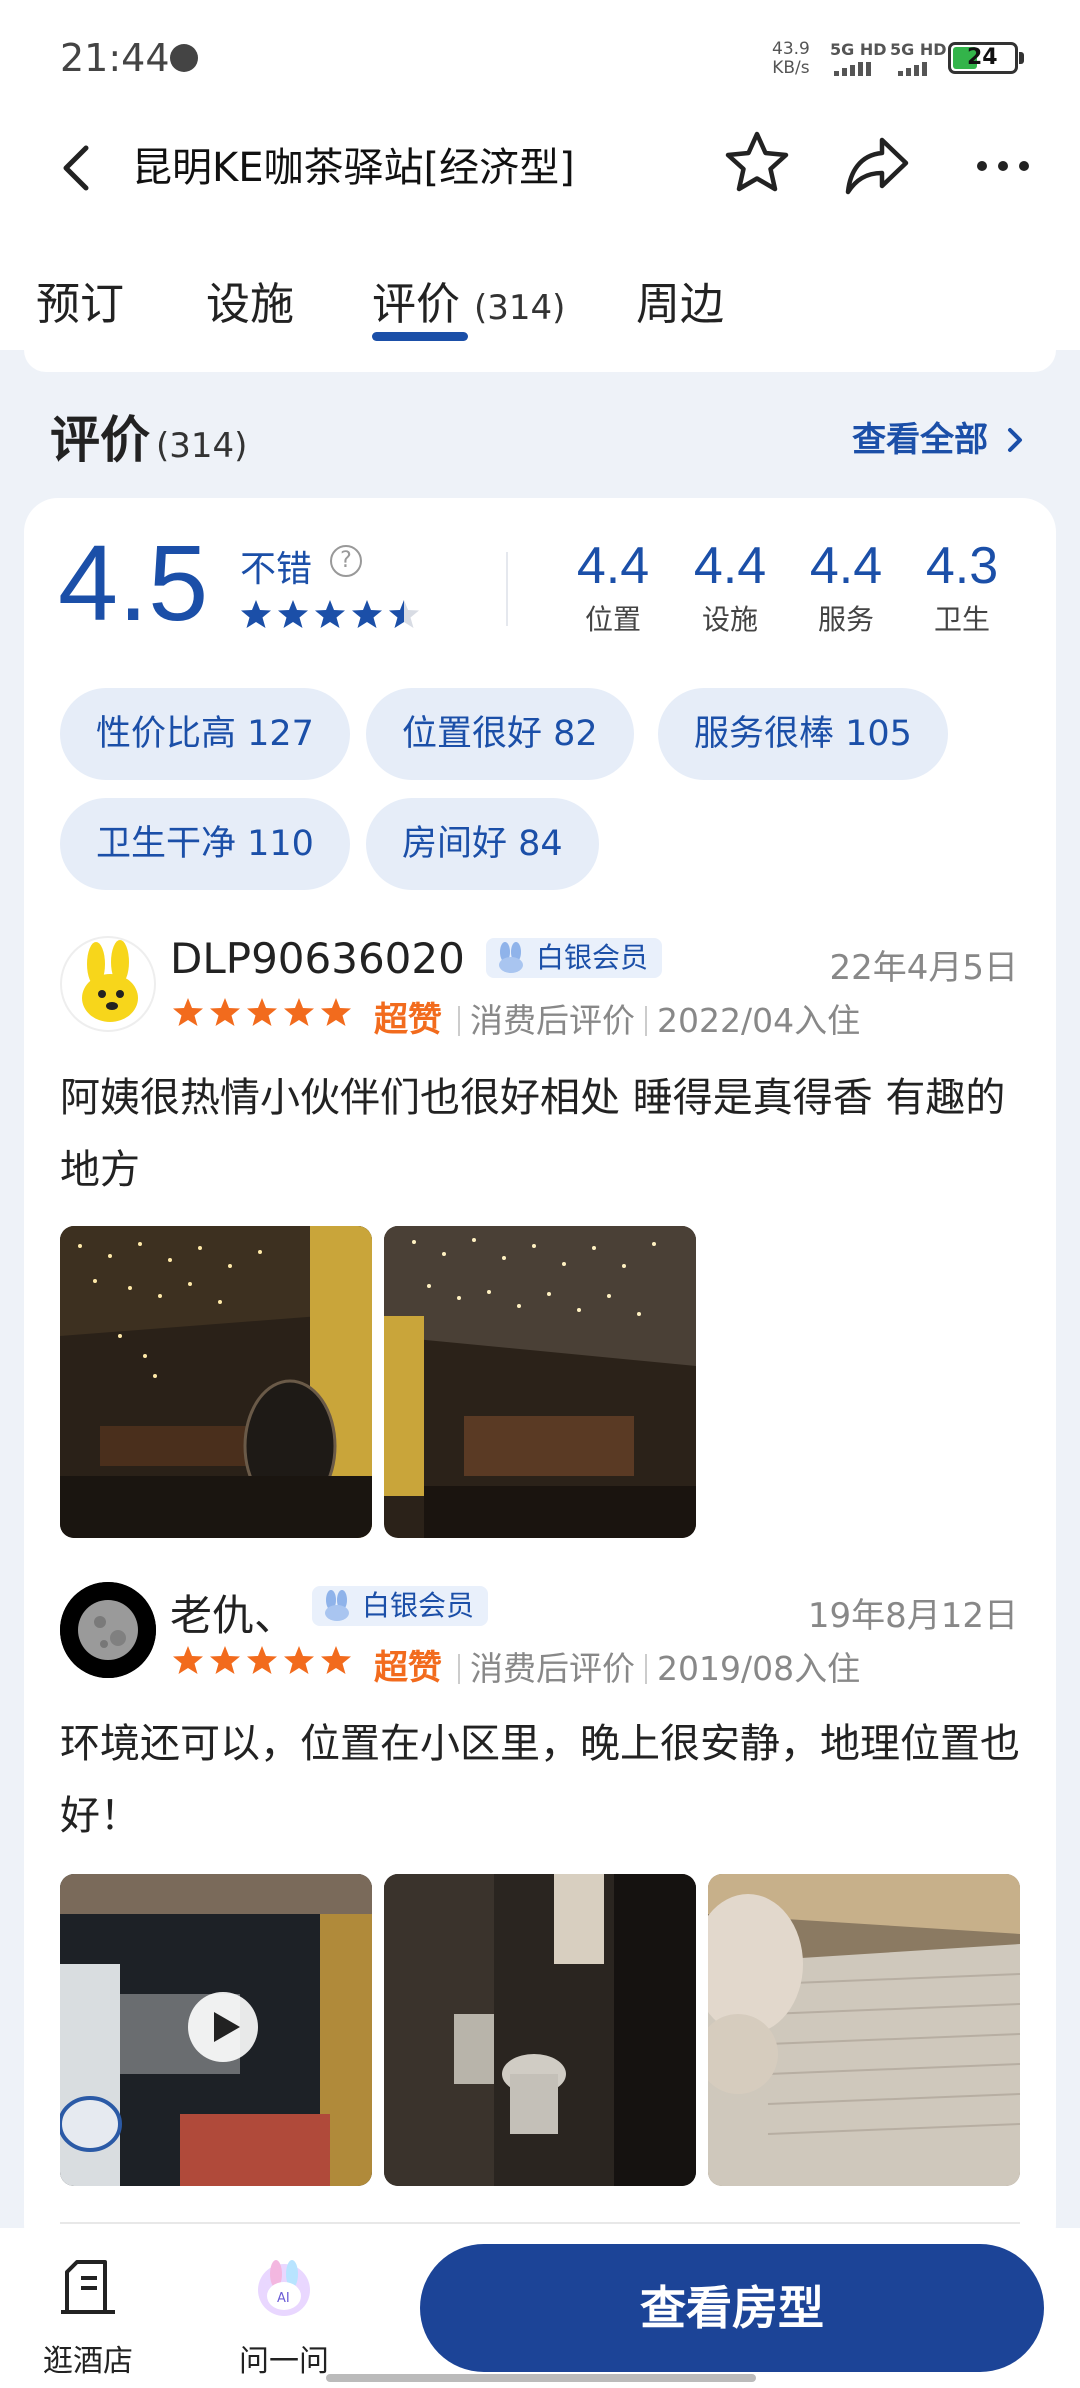  I want to click on review-text: 环境还可以，位置在小区里，晚上很安静，地理位置也好！, so click(540, 1780).